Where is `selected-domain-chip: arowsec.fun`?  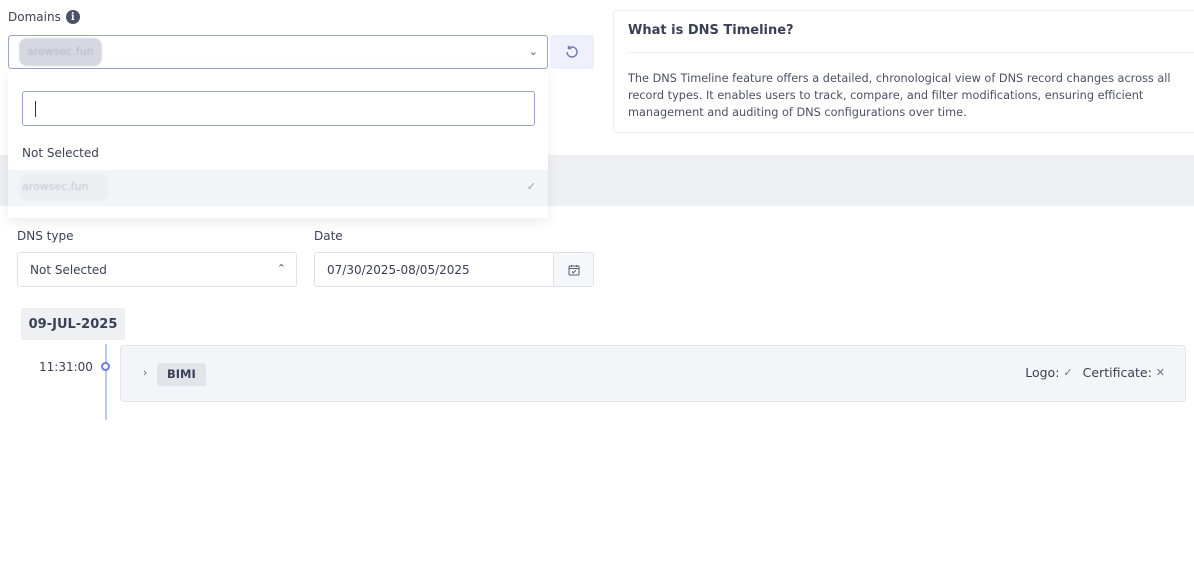
selected-domain-chip: arowsec.fun is located at coordinates (60, 52).